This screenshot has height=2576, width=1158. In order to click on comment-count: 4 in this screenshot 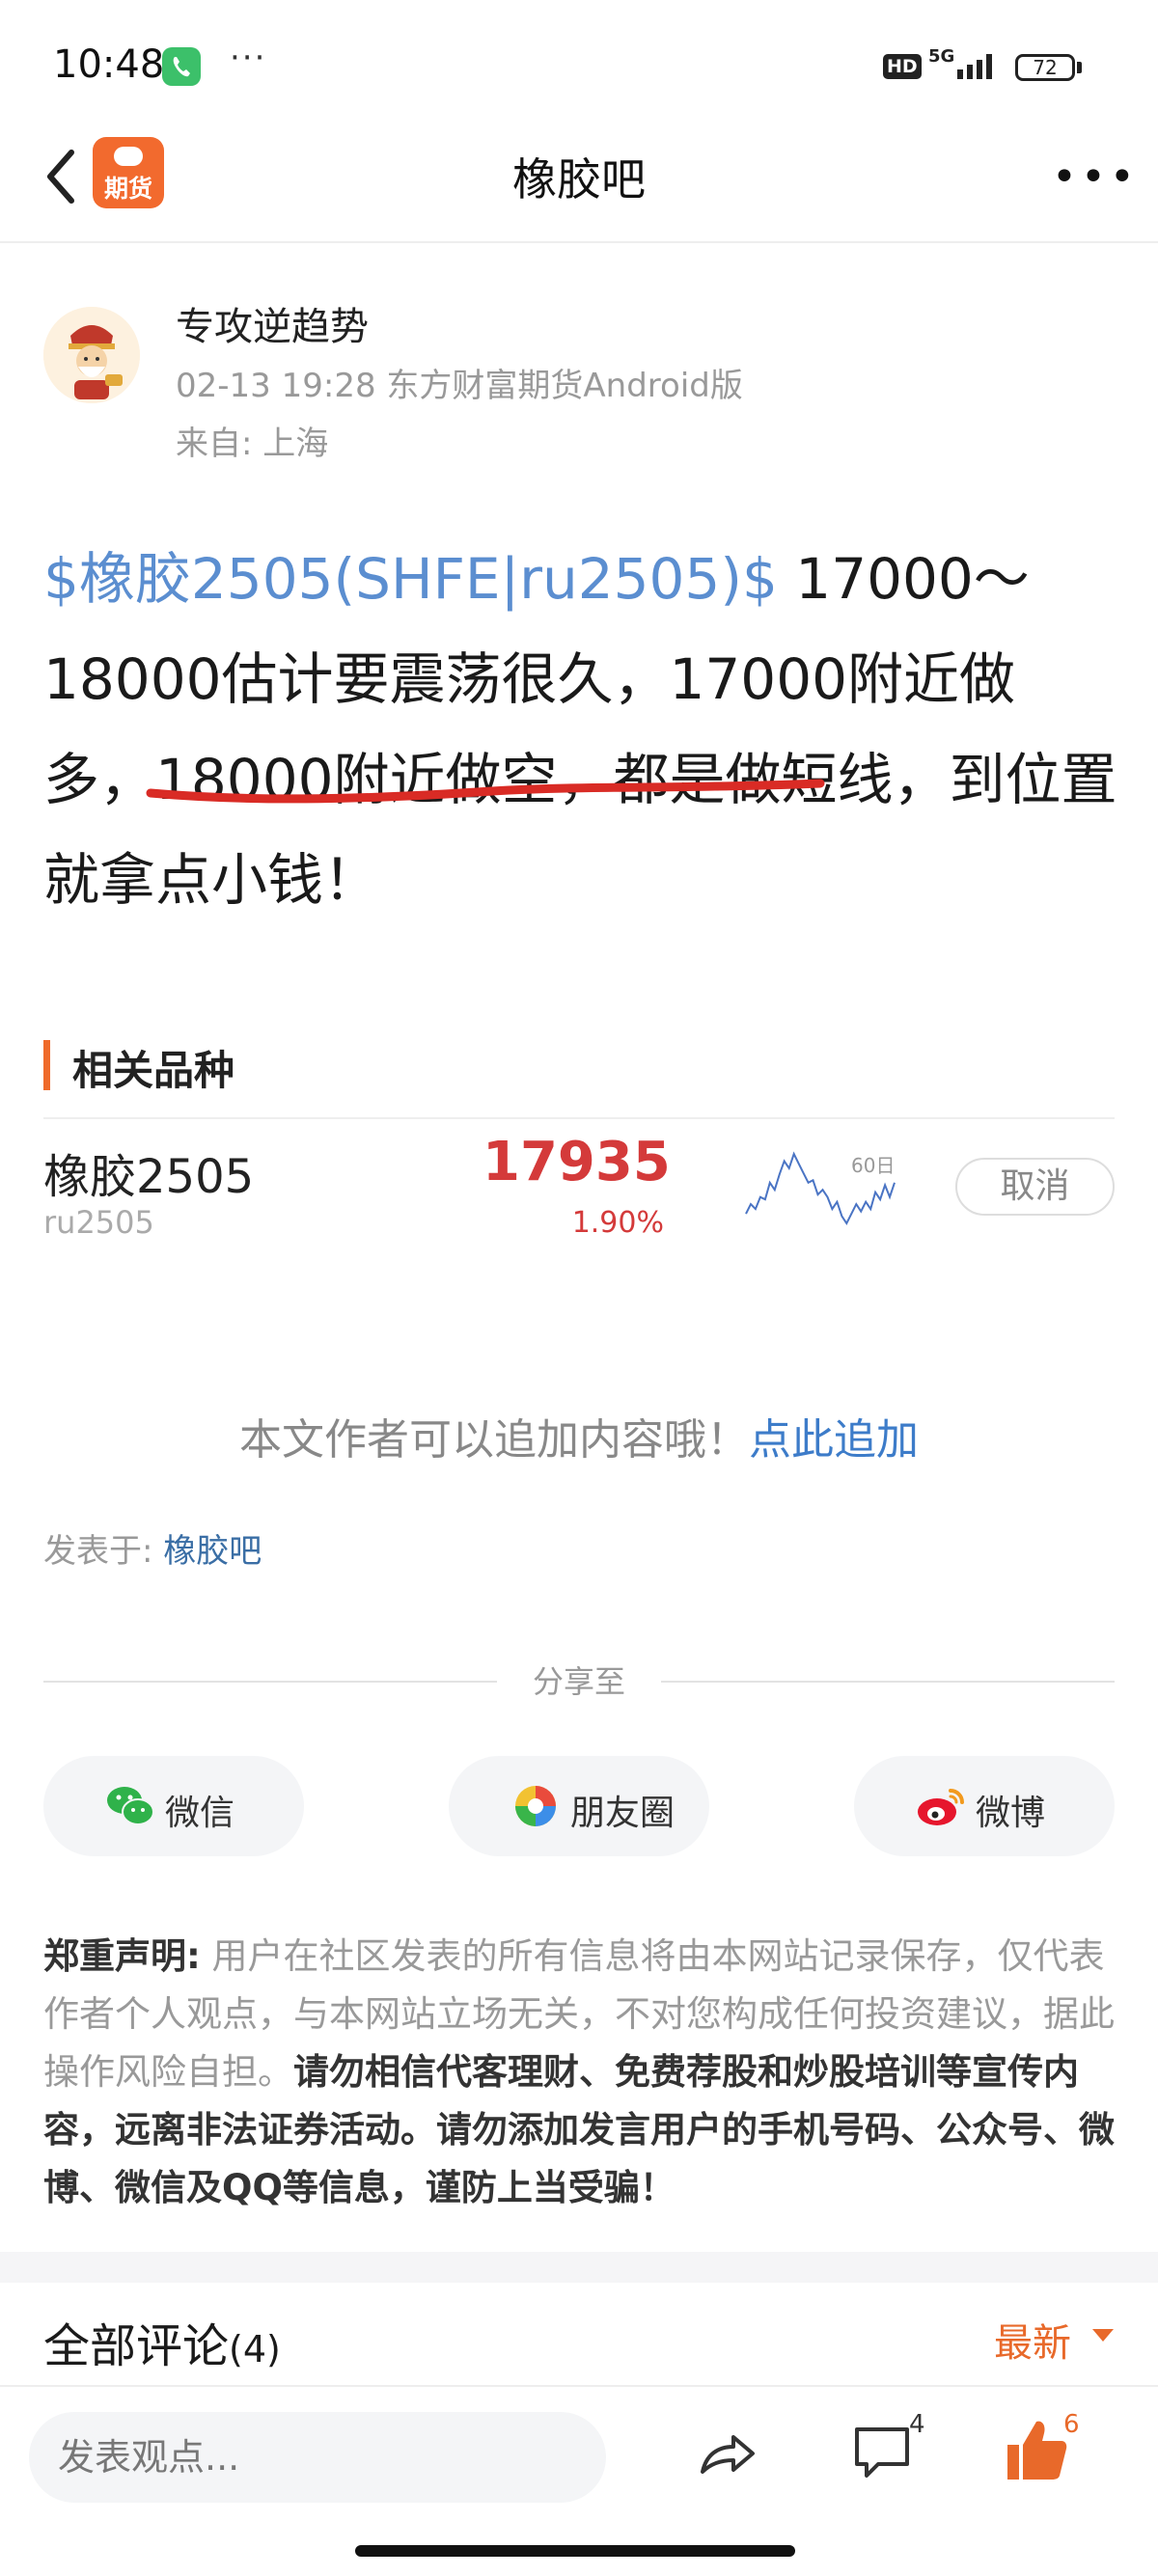, I will do `click(917, 2424)`.